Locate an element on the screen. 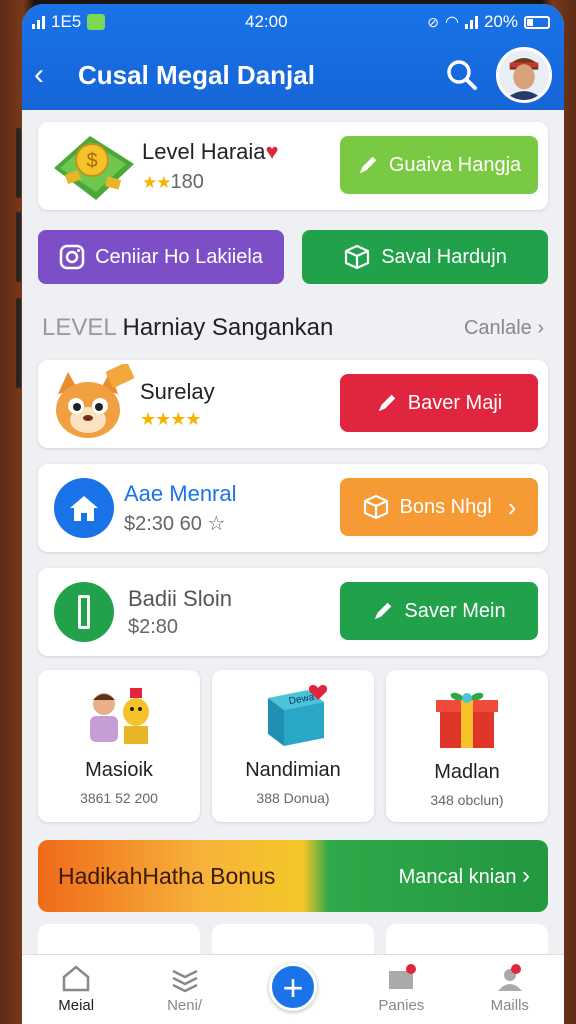  instagram-icon is located at coordinates (72, 257).